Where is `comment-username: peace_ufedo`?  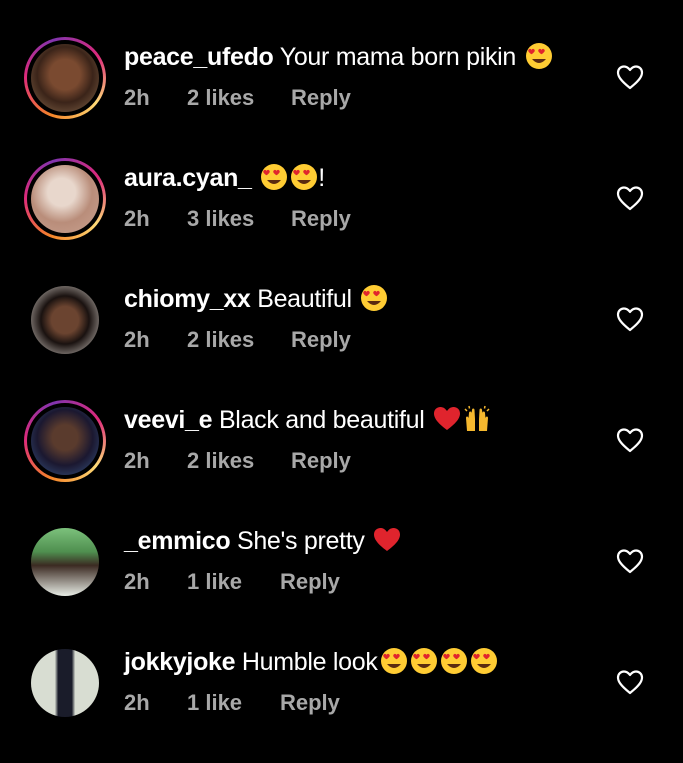 comment-username: peace_ufedo is located at coordinates (199, 57).